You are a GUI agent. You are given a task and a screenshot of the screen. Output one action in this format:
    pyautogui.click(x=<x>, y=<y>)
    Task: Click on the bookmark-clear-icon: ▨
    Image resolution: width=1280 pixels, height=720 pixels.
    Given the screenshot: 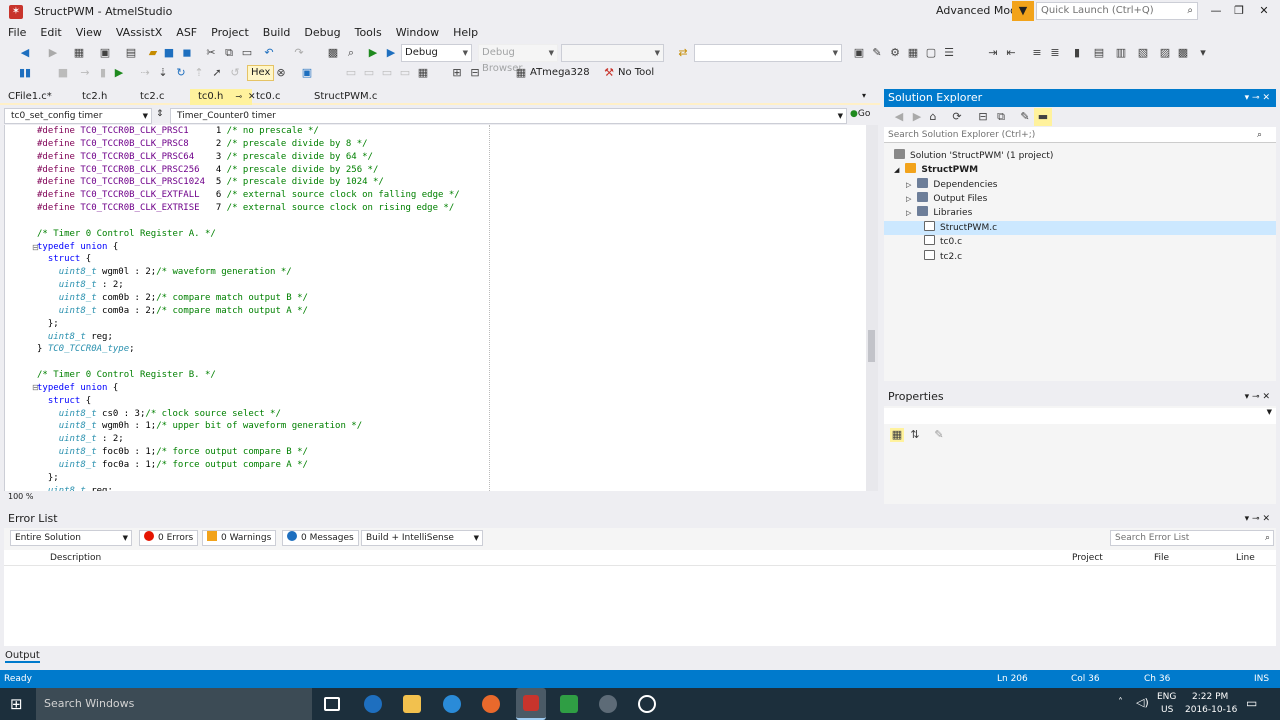 What is the action you would take?
    pyautogui.click(x=1165, y=53)
    